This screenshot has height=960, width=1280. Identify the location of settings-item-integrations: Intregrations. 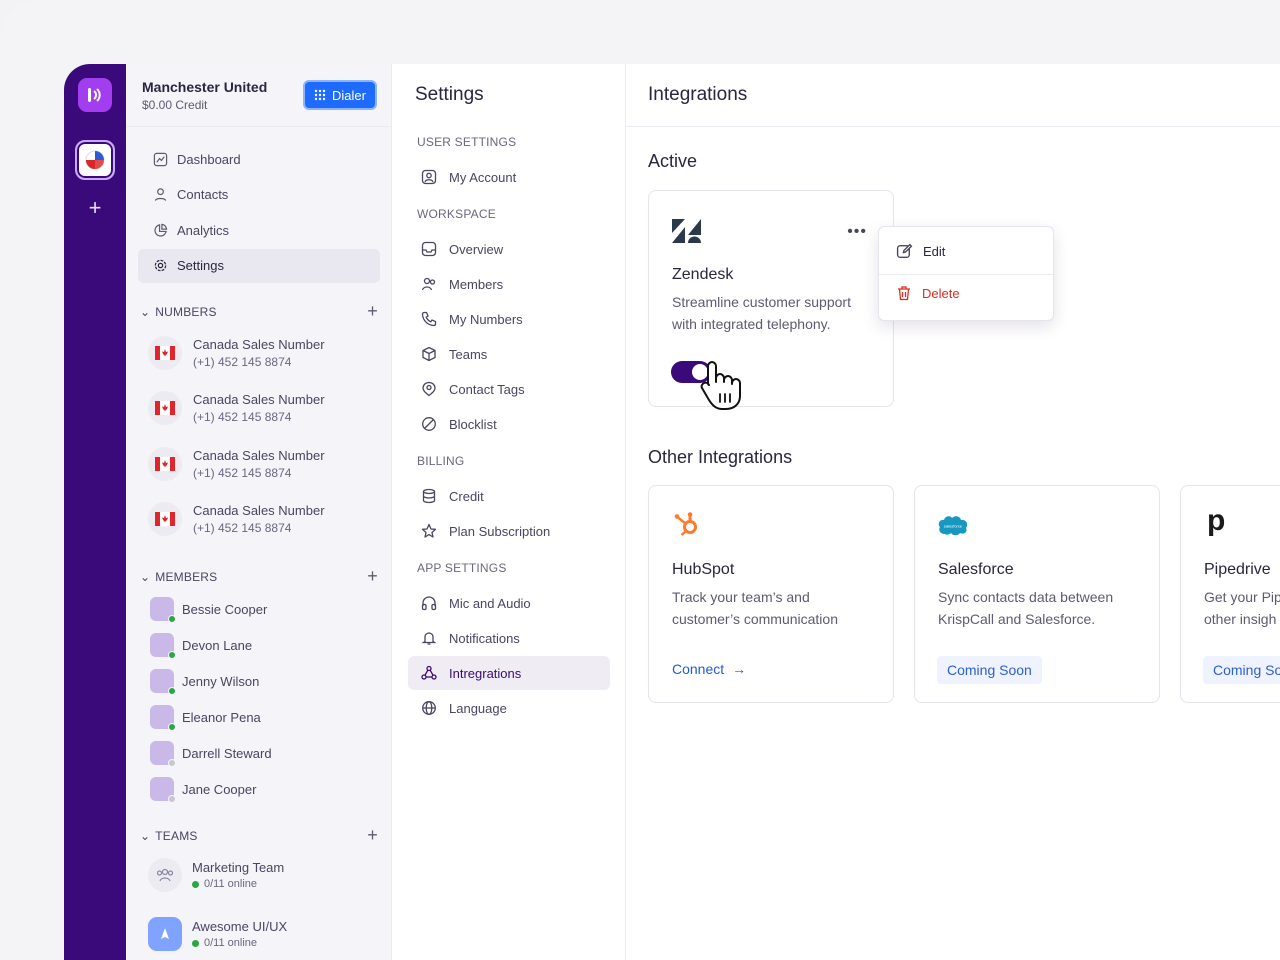
(509, 673).